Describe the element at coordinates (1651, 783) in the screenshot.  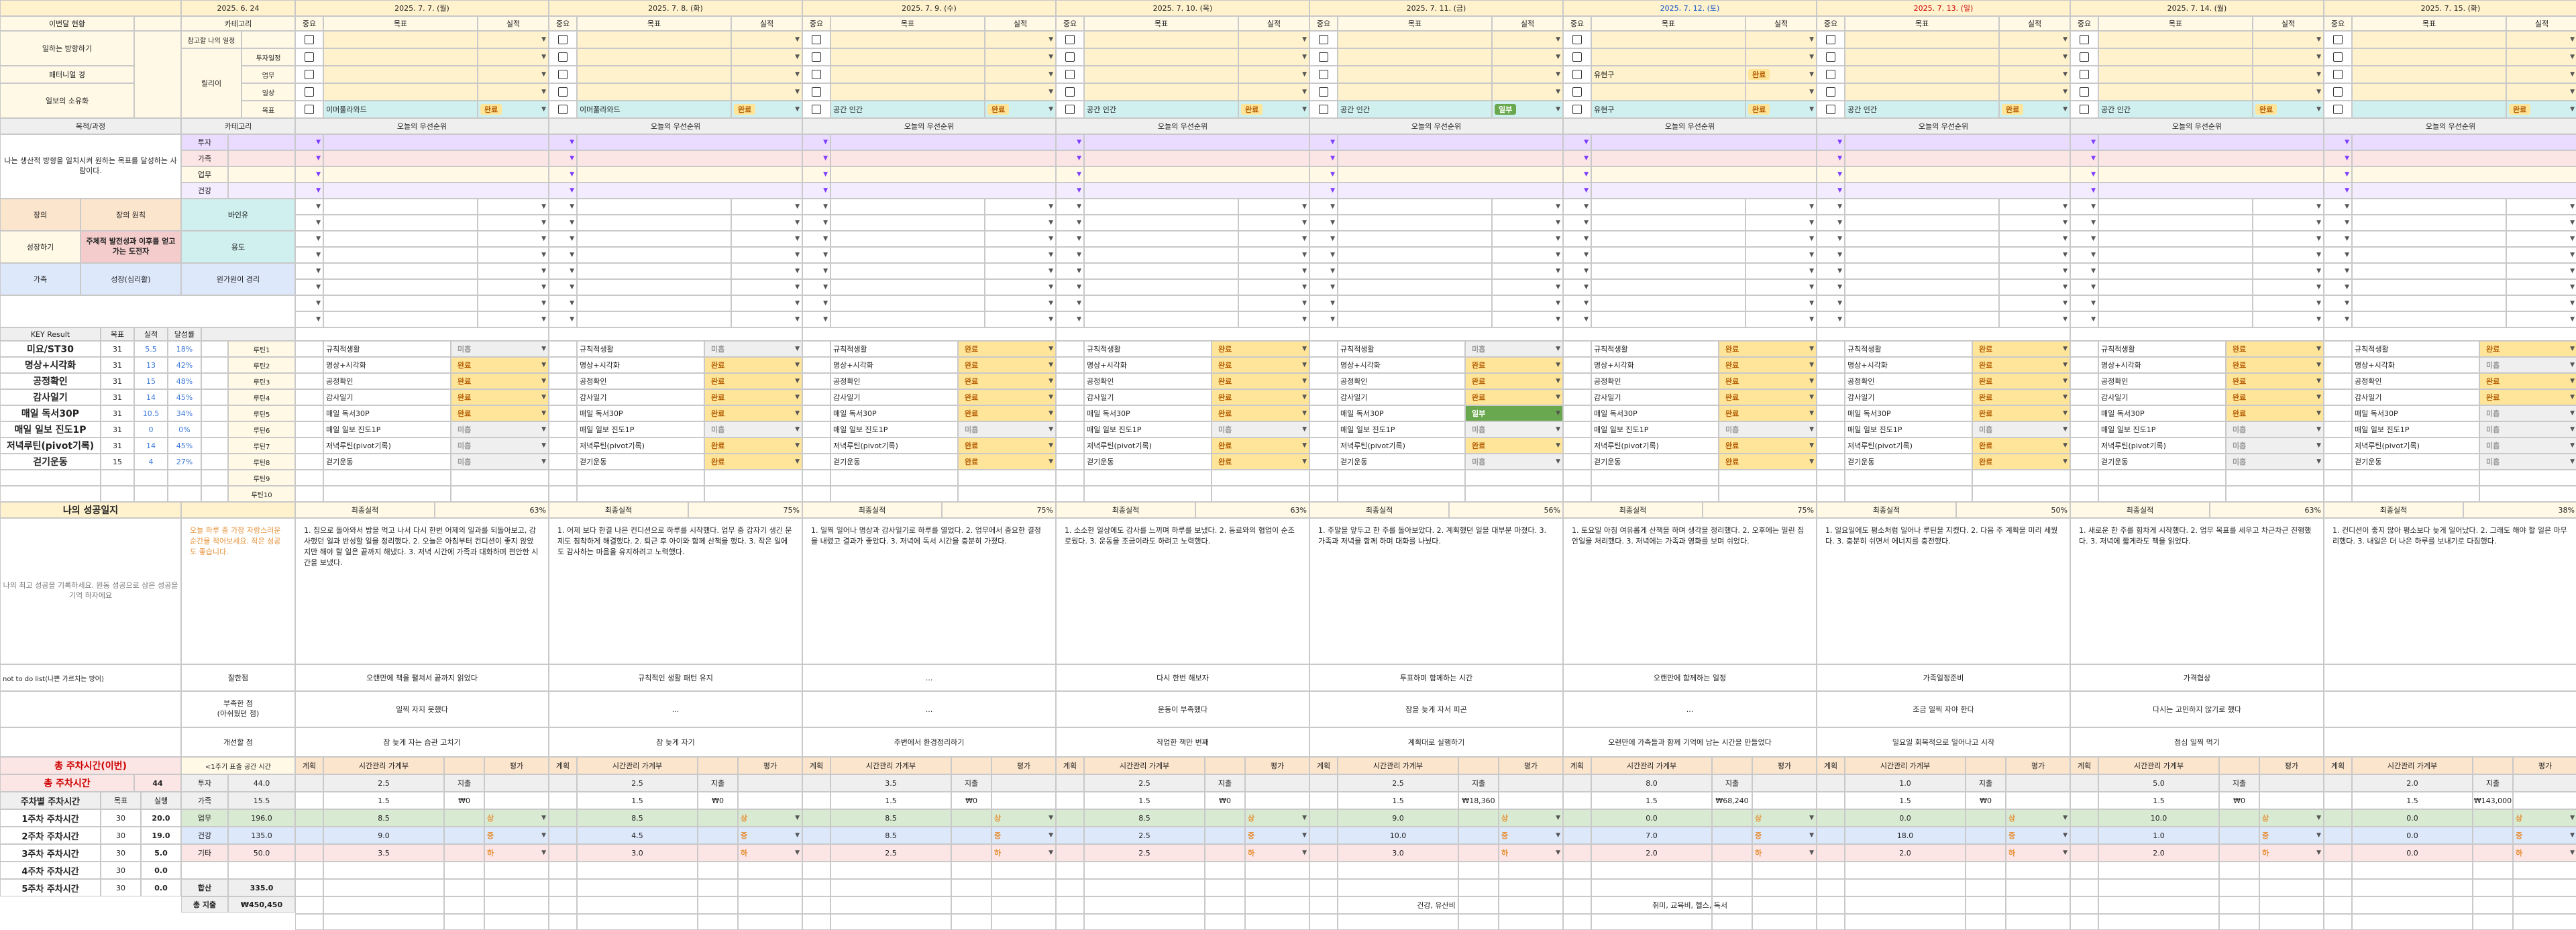
I see `time-value: 8.0` at that location.